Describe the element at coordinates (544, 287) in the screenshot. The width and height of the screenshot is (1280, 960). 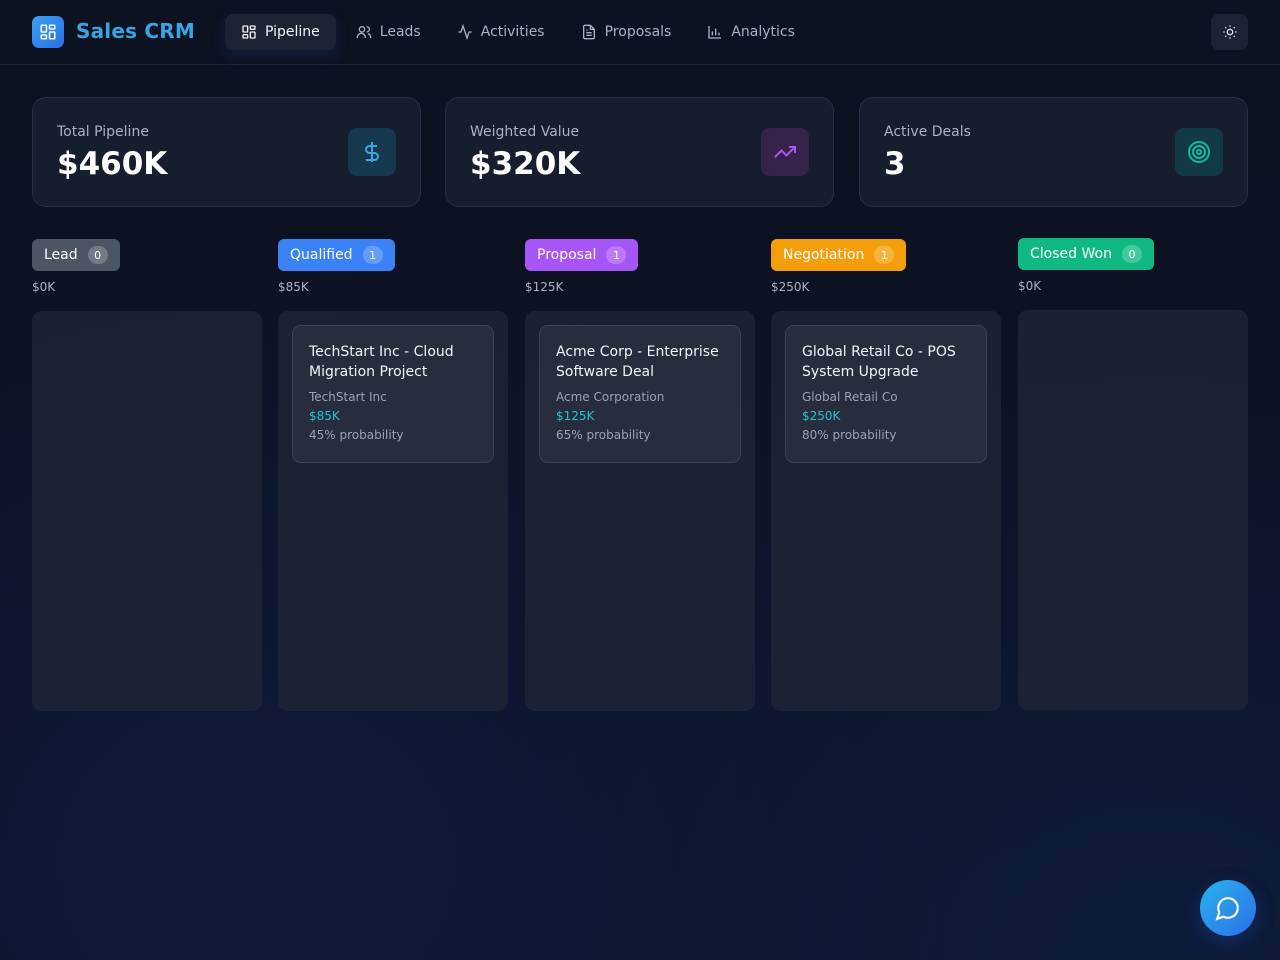
I see `stage-total: $125K` at that location.